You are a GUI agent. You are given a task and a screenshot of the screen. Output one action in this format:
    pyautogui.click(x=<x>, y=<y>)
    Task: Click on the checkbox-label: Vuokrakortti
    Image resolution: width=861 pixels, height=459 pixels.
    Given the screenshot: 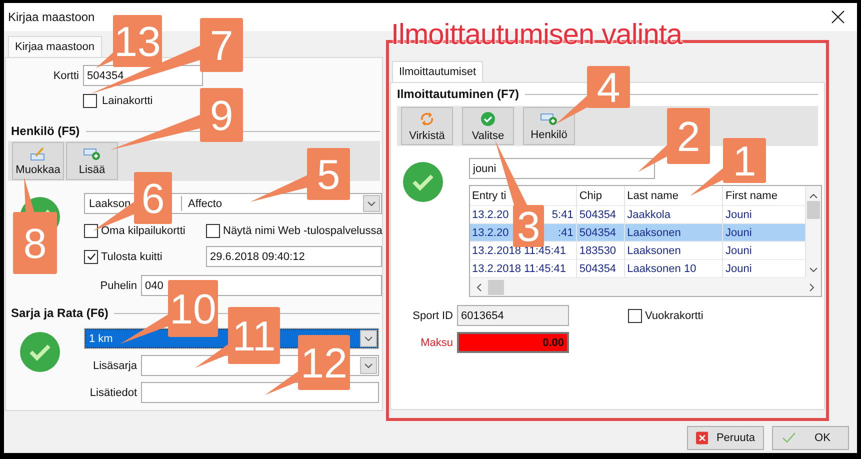 What is the action you would take?
    pyautogui.click(x=674, y=316)
    